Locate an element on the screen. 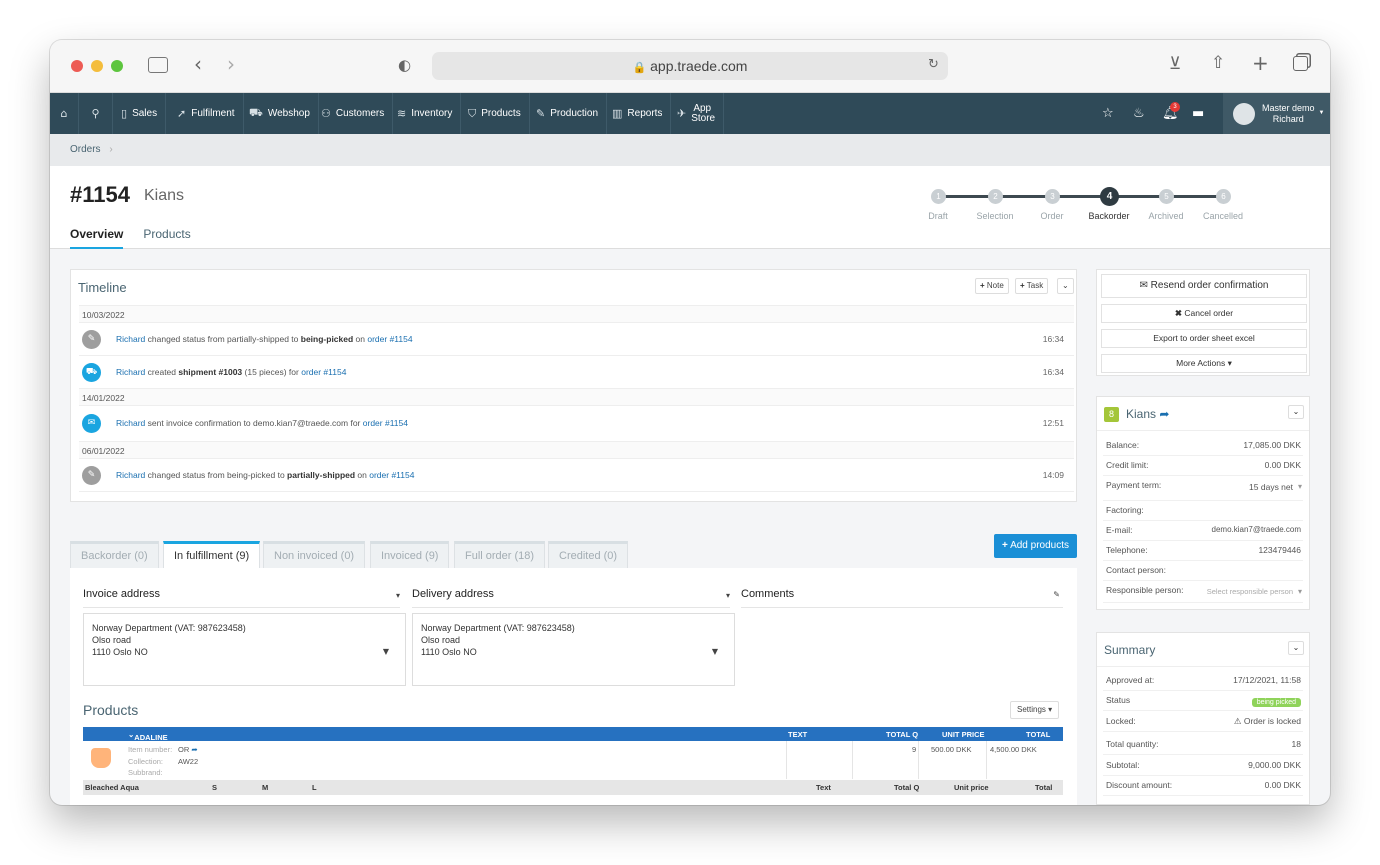 Image resolution: width=1380 pixels, height=865 pixels. nav-sales: ▯ Sales is located at coordinates (140, 113).